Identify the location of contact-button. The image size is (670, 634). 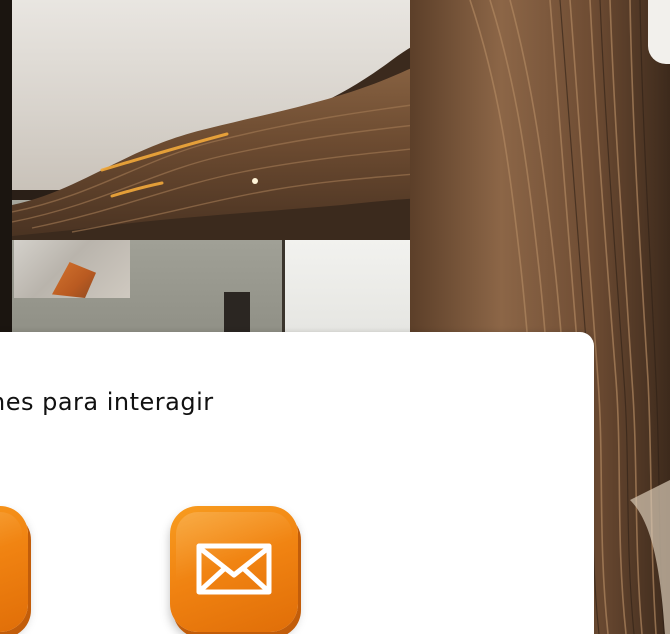
(14, 569).